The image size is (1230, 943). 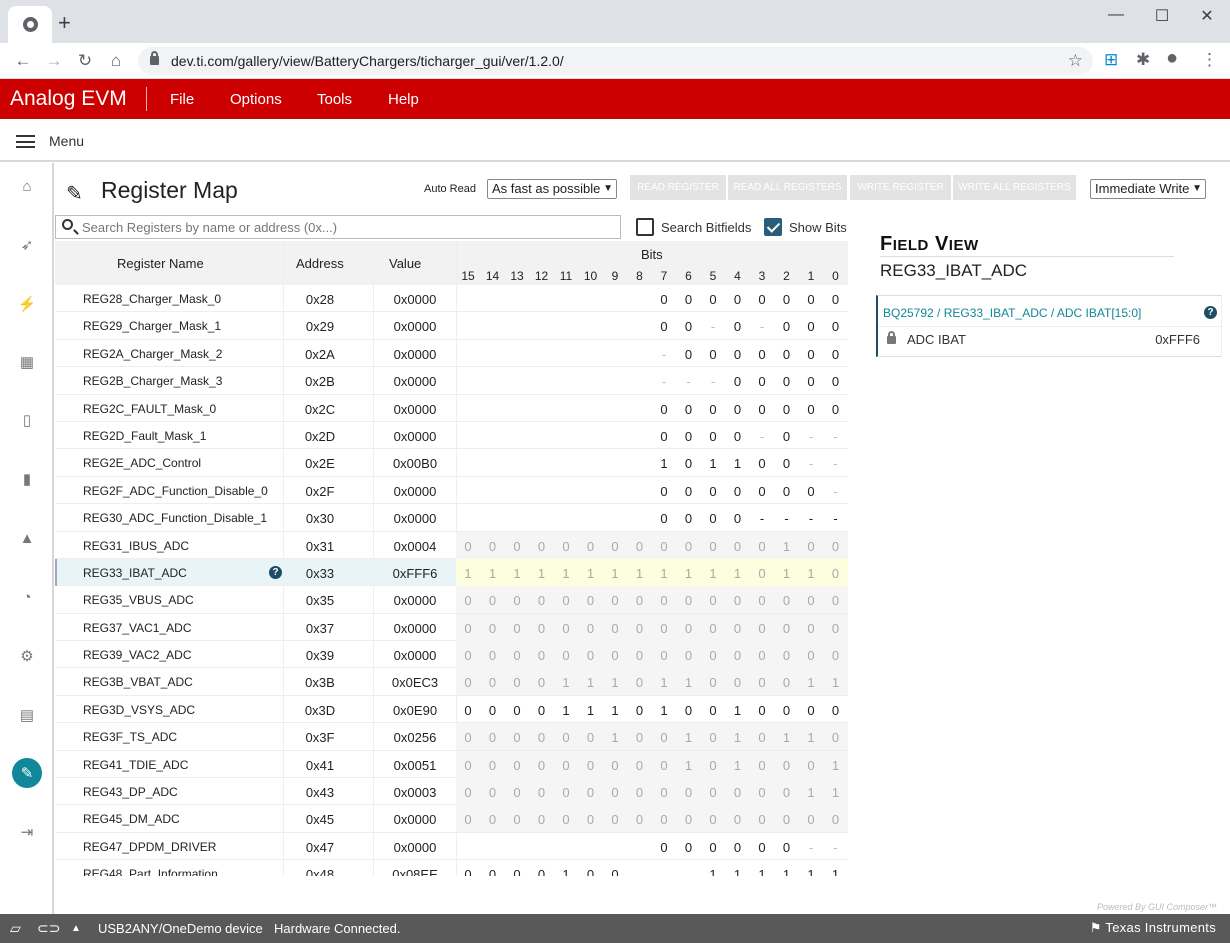 I want to click on table-row: REG2E_ADC_Control 0x2E 0x00B0 1 0 1 1 0 0- -, so click(x=451, y=463).